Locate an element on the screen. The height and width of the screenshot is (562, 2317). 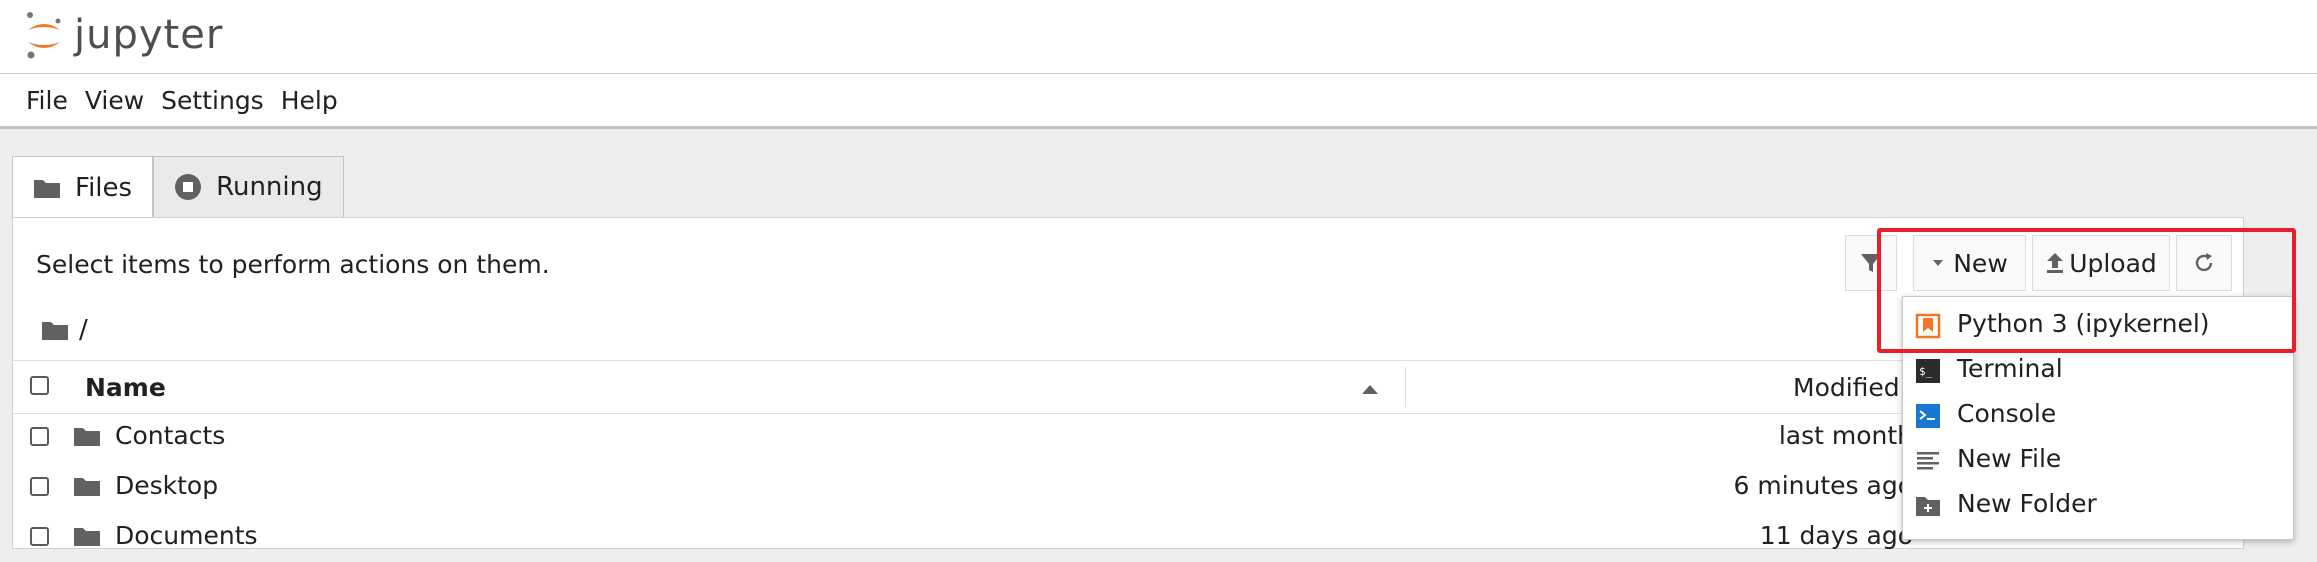
menu-settings: Settings is located at coordinates (221, 100).